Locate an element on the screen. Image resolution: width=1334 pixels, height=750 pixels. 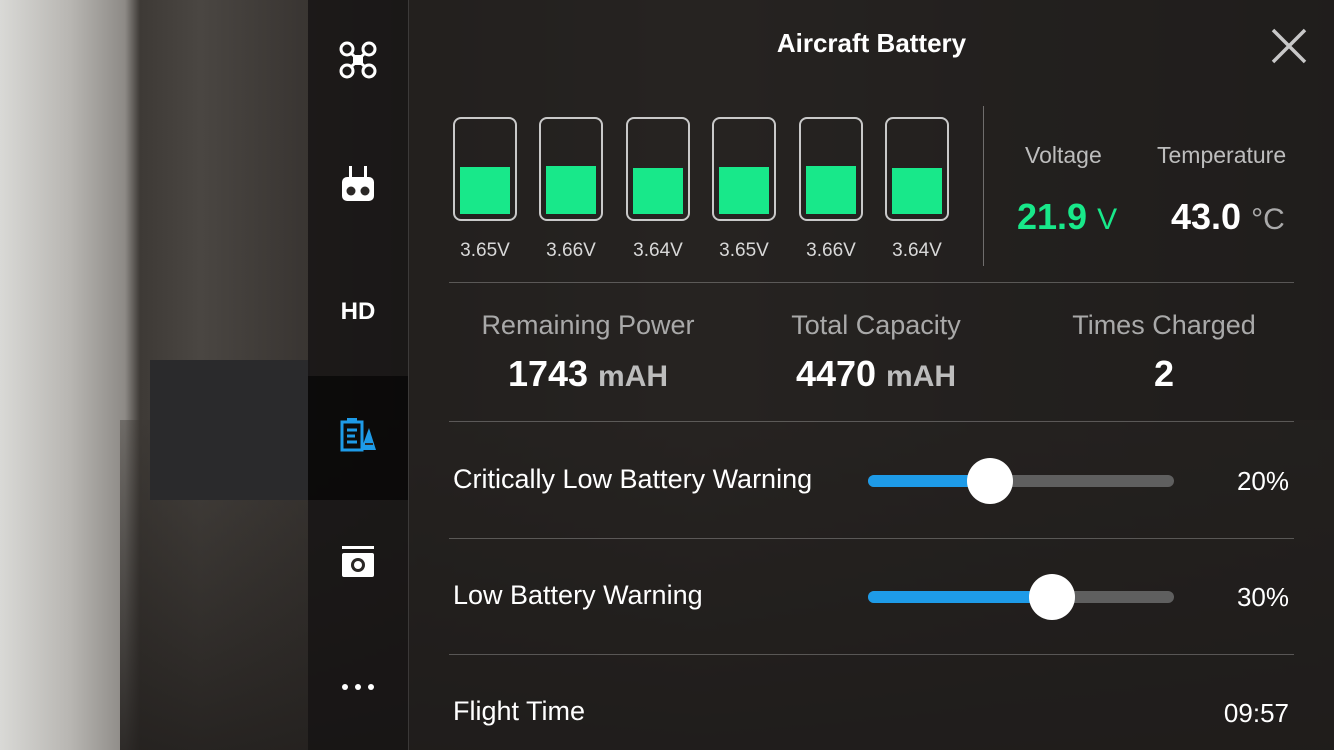
total-capacity-unit: mAH is located at coordinates (921, 376).